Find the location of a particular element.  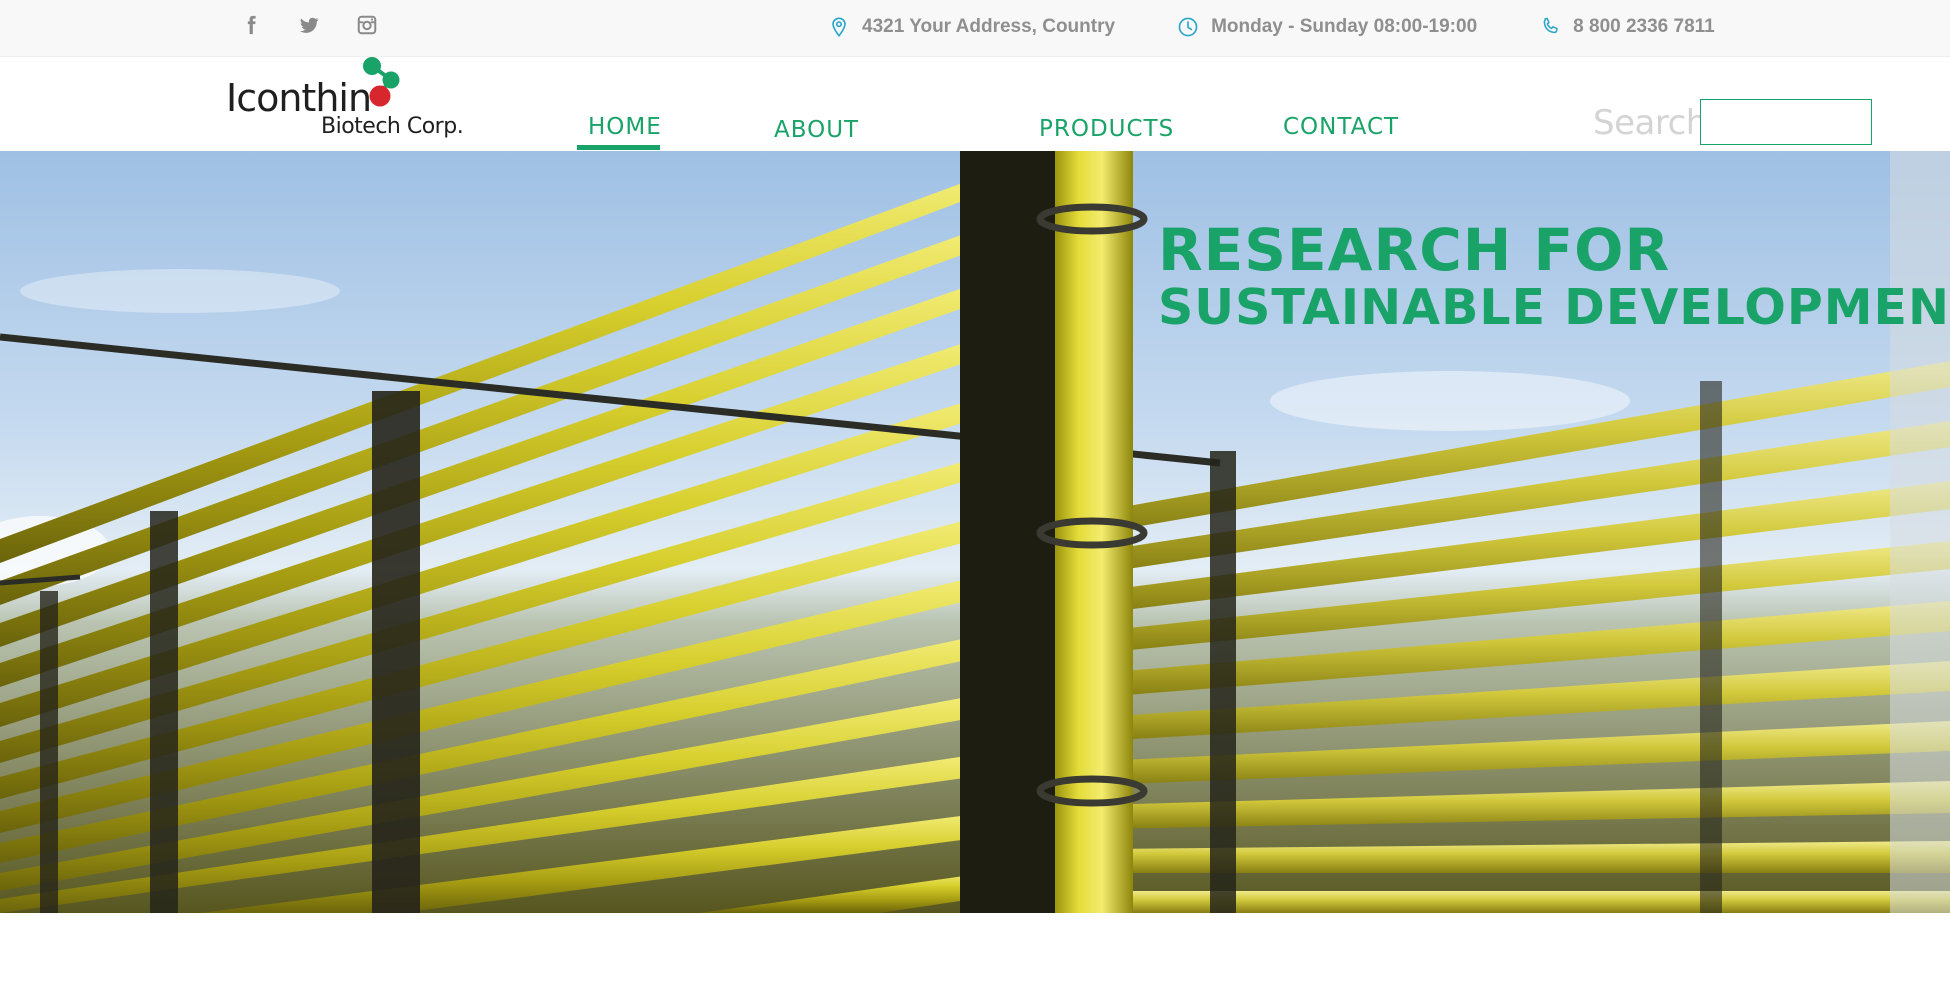

logo-subtitle: Biotech Corp. is located at coordinates (392, 126).